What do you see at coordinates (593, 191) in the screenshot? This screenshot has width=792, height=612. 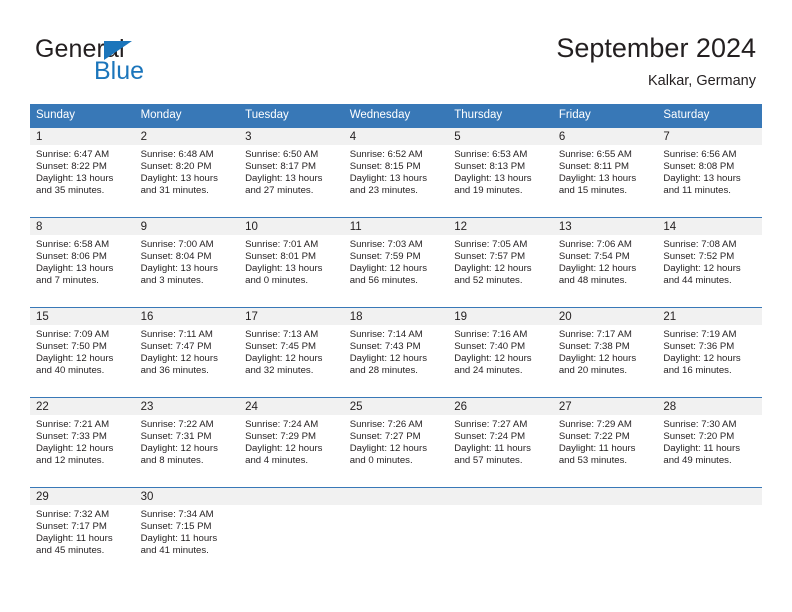 I see `daylight-text-line2: and 15 minutes.` at bounding box center [593, 191].